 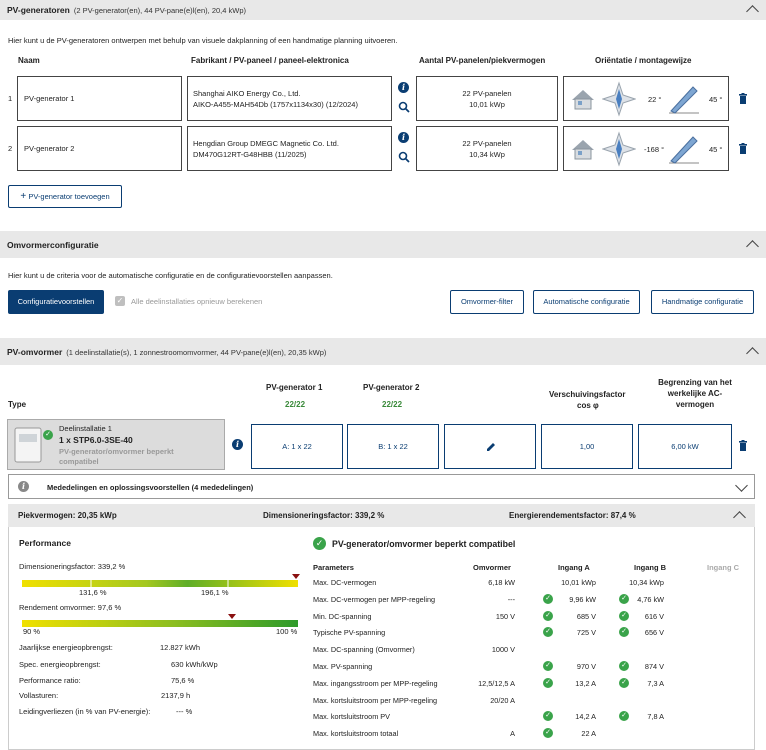 I want to click on input-b-col-header: Ingang B, so click(x=650, y=567).